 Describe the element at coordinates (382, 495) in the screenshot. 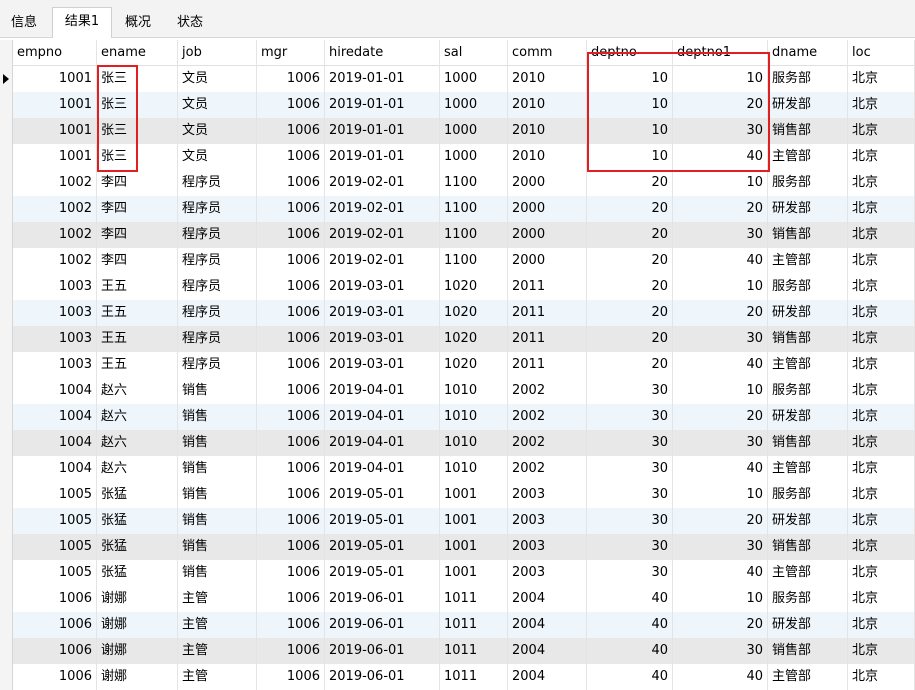

I see `cell-hiredate: 2019-05-01` at that location.